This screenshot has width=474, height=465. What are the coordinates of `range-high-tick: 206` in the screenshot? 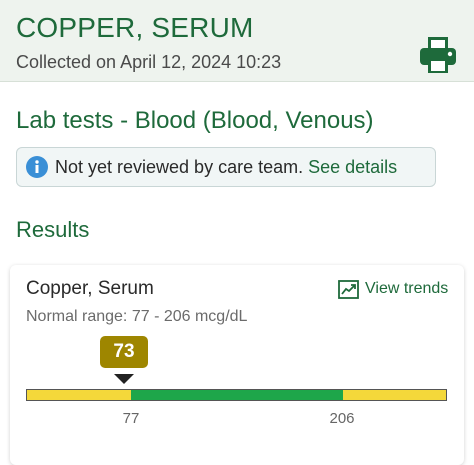 It's located at (342, 418).